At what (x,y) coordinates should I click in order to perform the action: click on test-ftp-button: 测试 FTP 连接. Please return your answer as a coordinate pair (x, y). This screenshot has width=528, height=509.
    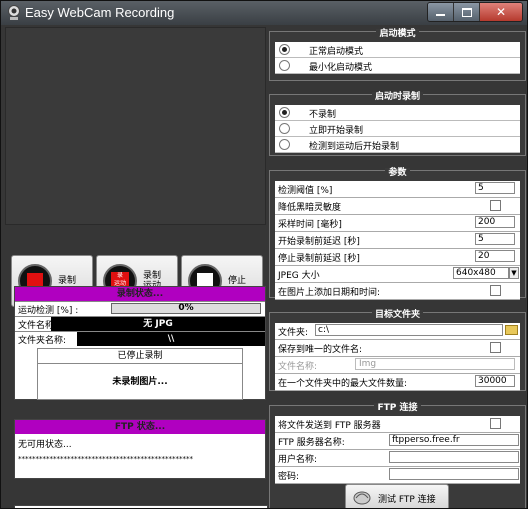
    Looking at the image, I should click on (397, 496).